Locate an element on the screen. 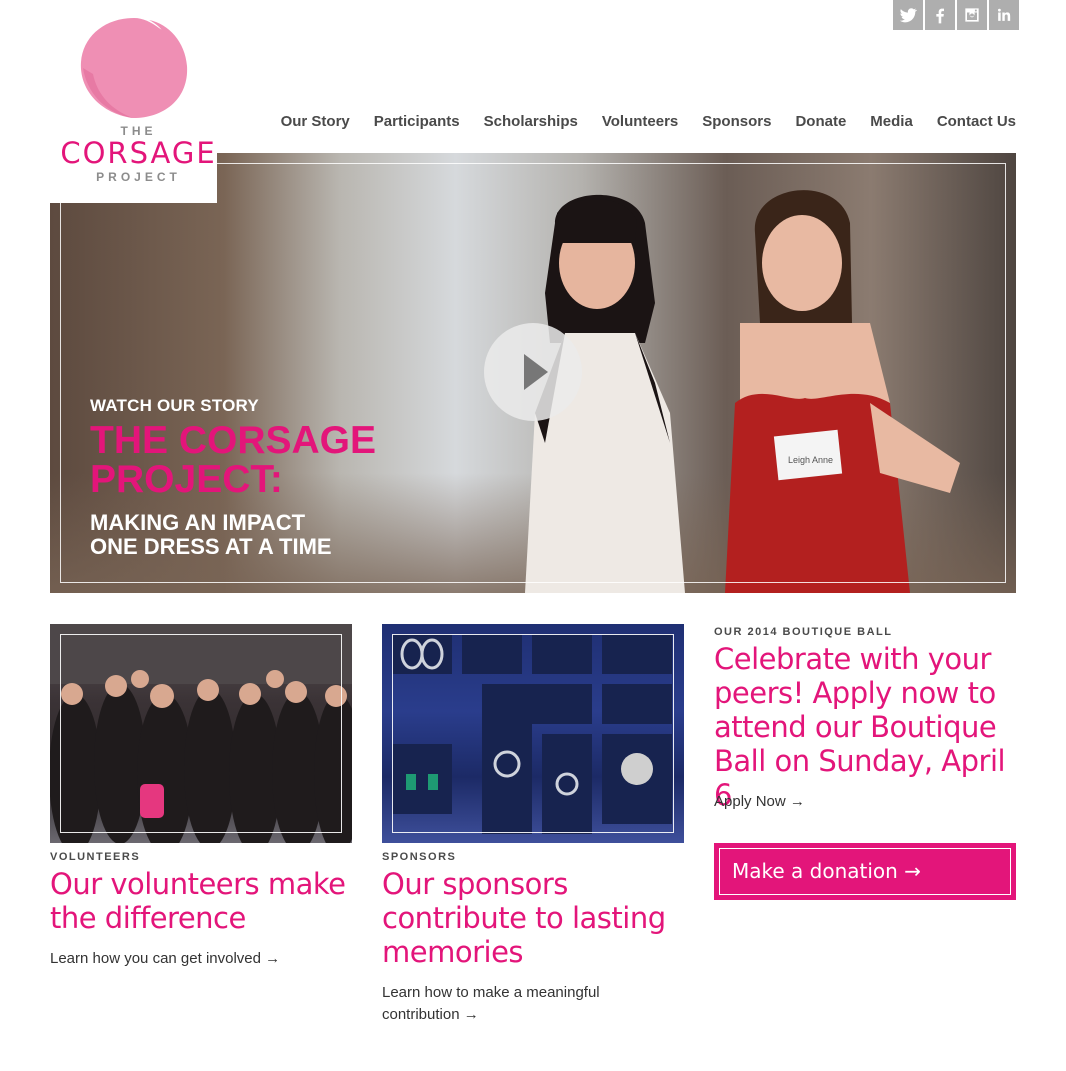  play-video-button is located at coordinates (533, 372).